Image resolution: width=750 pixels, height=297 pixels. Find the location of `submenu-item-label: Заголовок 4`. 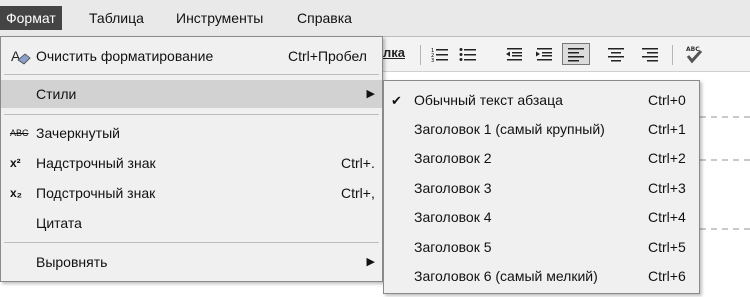

submenu-item-label: Заголовок 4 is located at coordinates (453, 217).